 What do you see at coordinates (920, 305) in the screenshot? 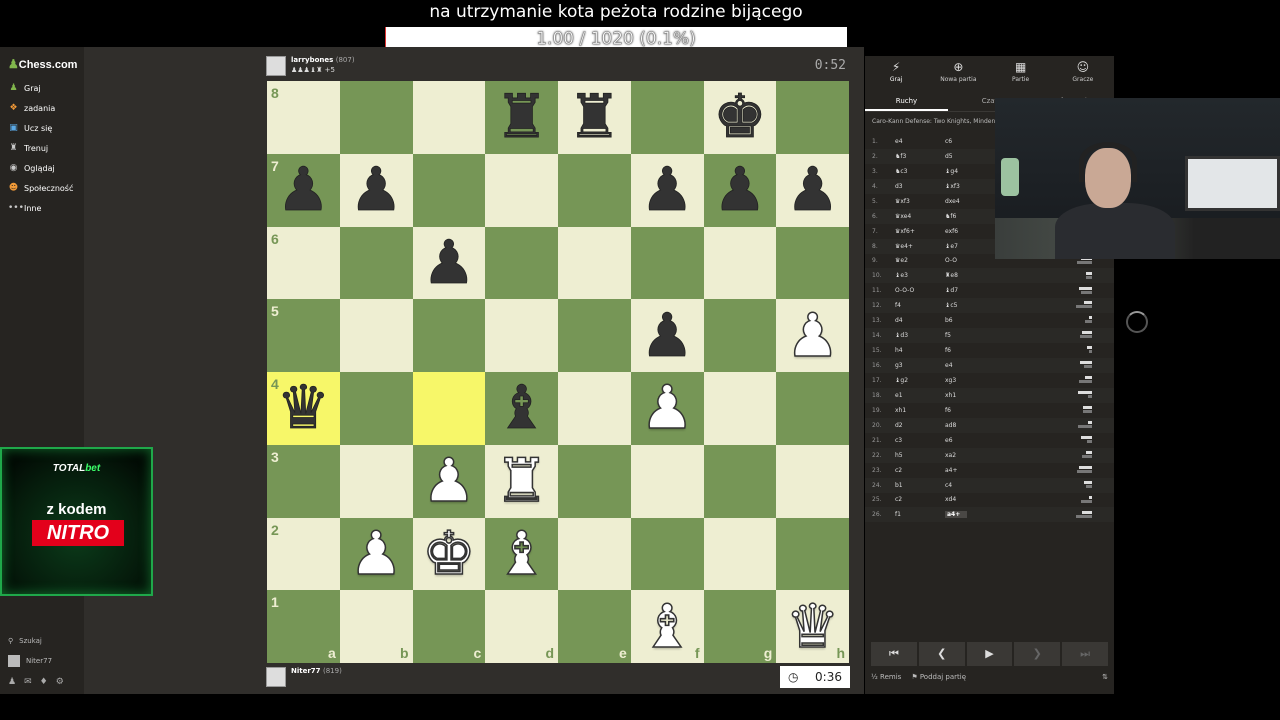
I see `white-move: f4` at bounding box center [920, 305].